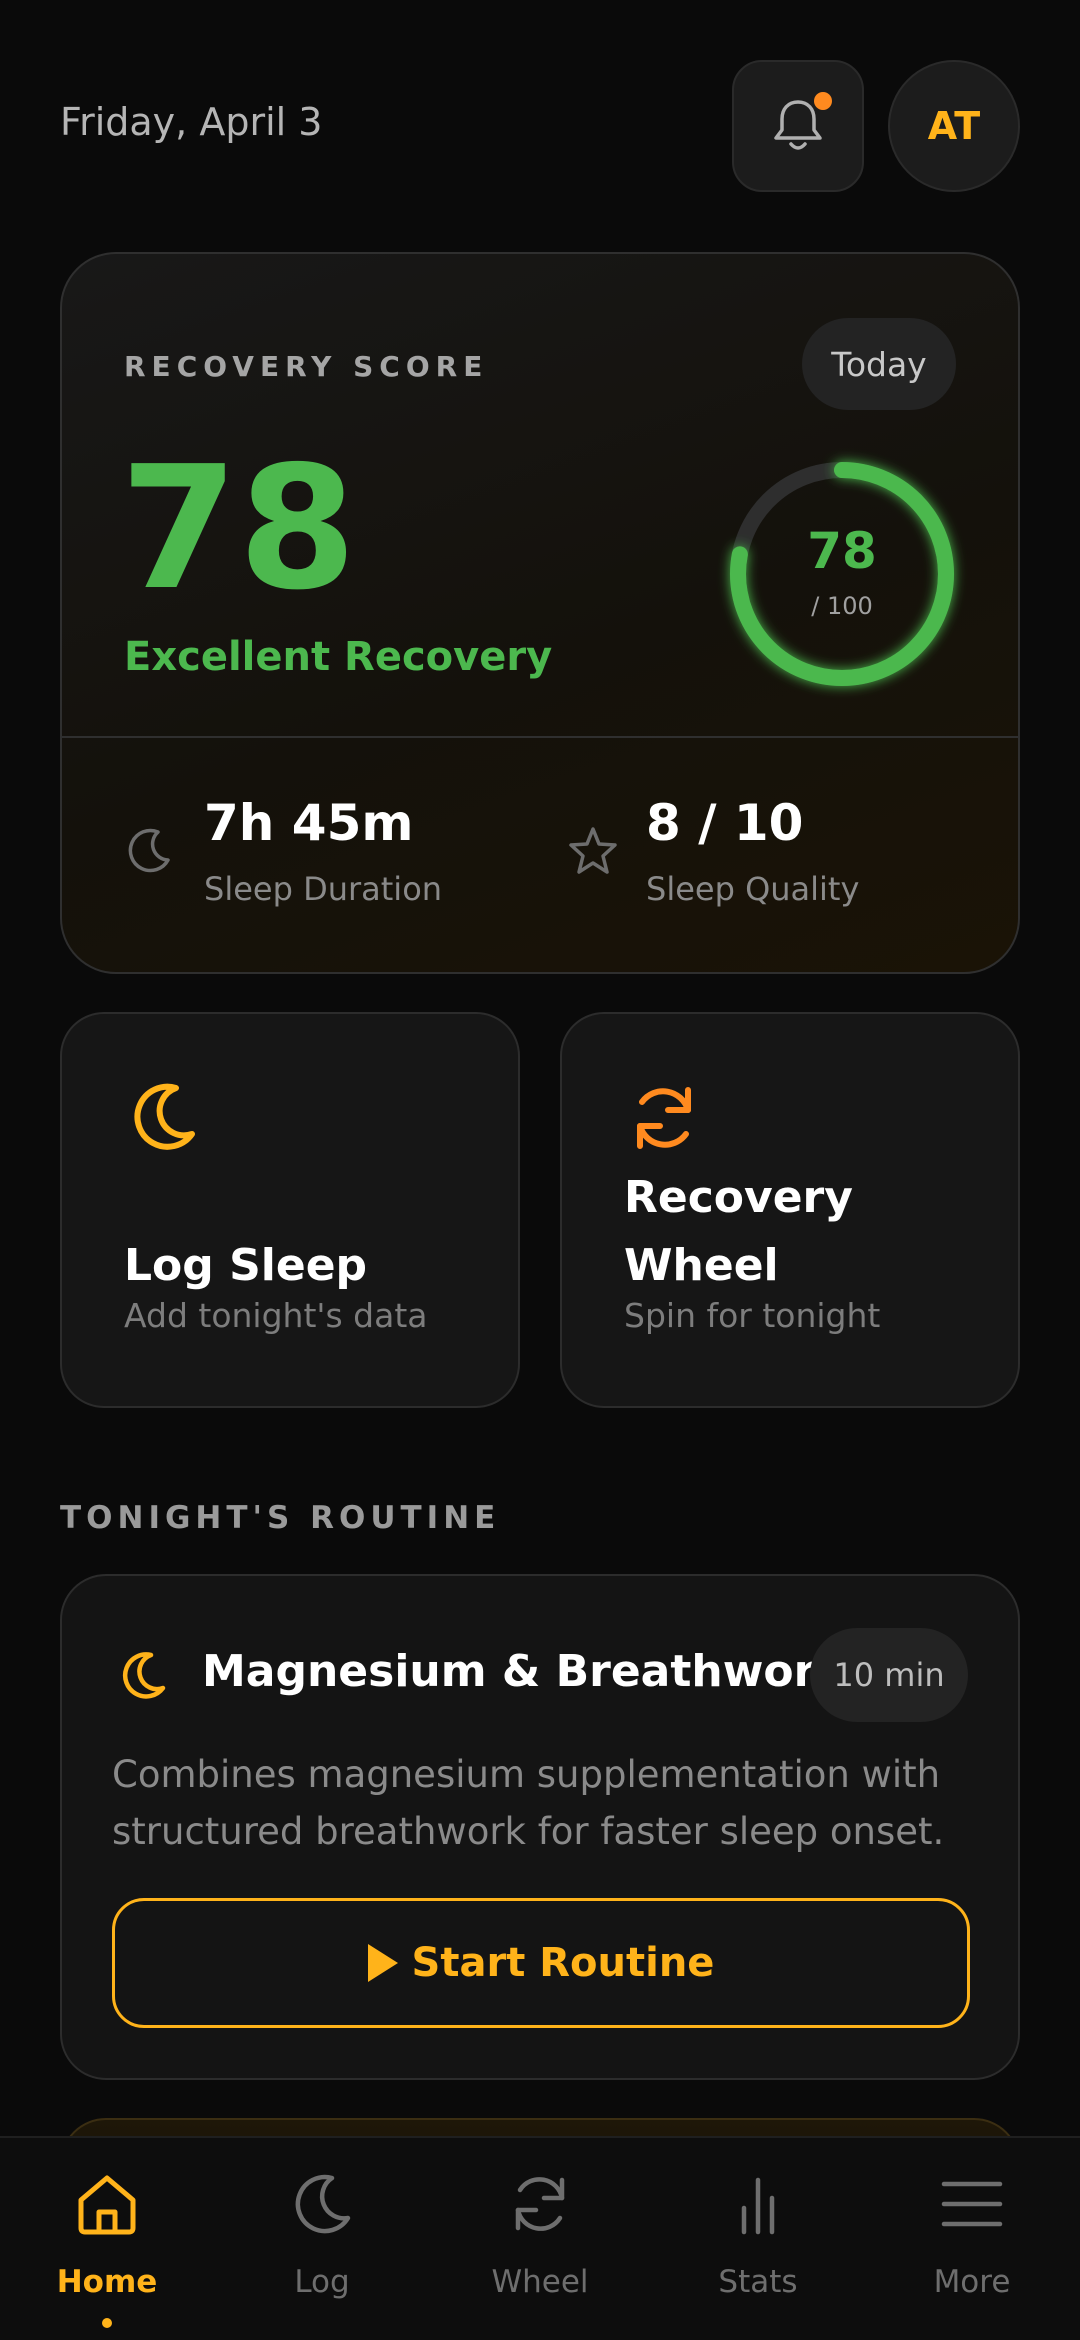 Image resolution: width=1080 pixels, height=2340 pixels. Describe the element at coordinates (972, 2248) in the screenshot. I see `nav-more: More` at that location.